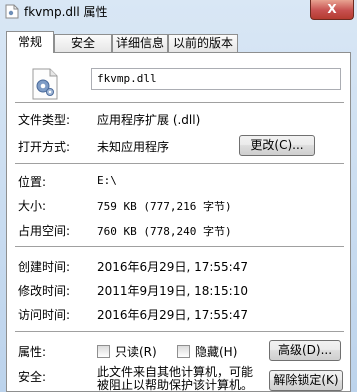 This screenshot has height=392, width=357. I want to click on tab-details: 详细信息, so click(140, 43).